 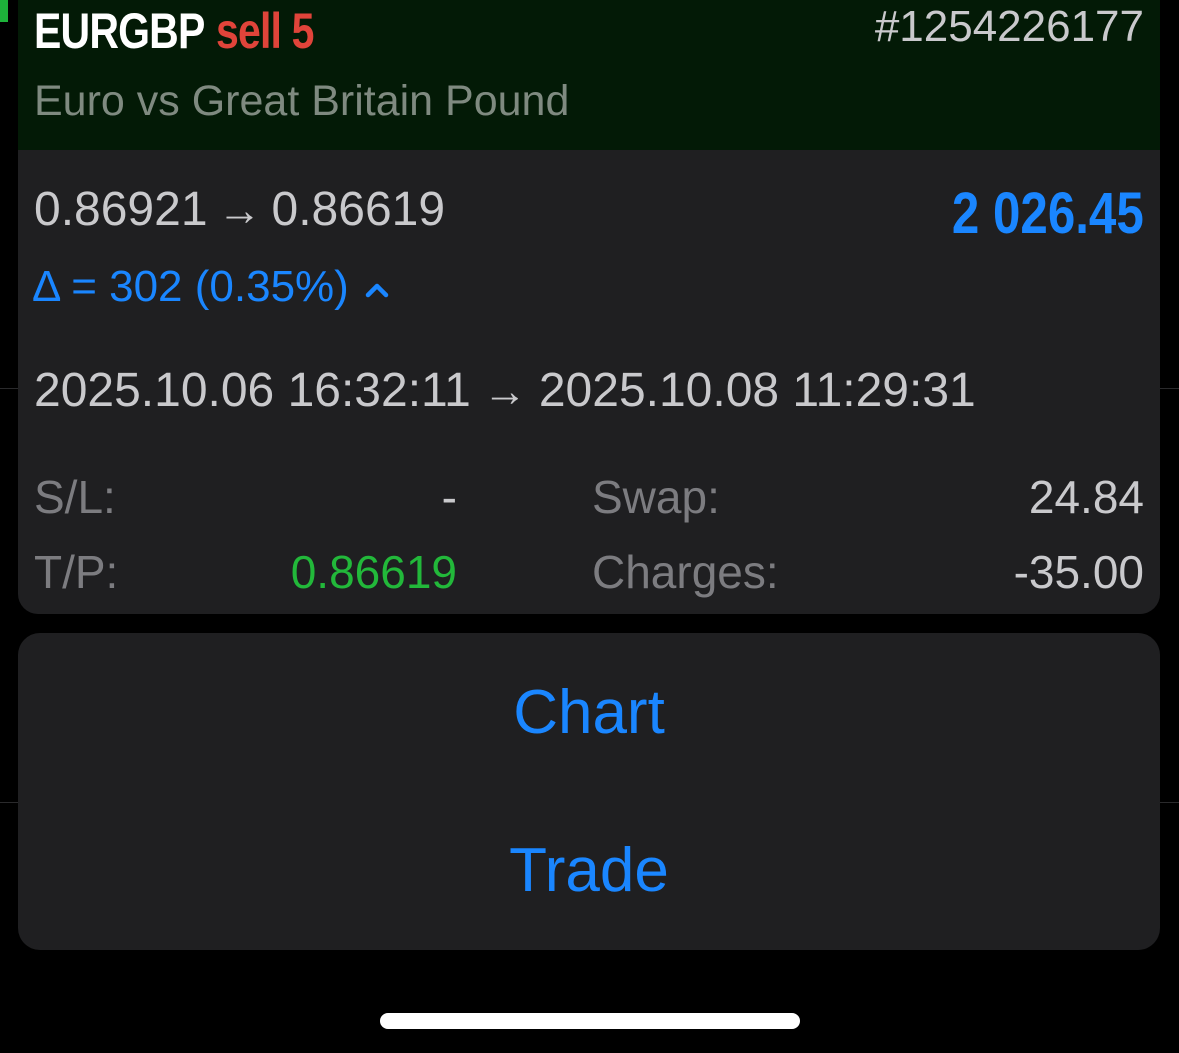 I want to click on delta-value: Δ = 302 (0.35%), so click(x=190, y=286).